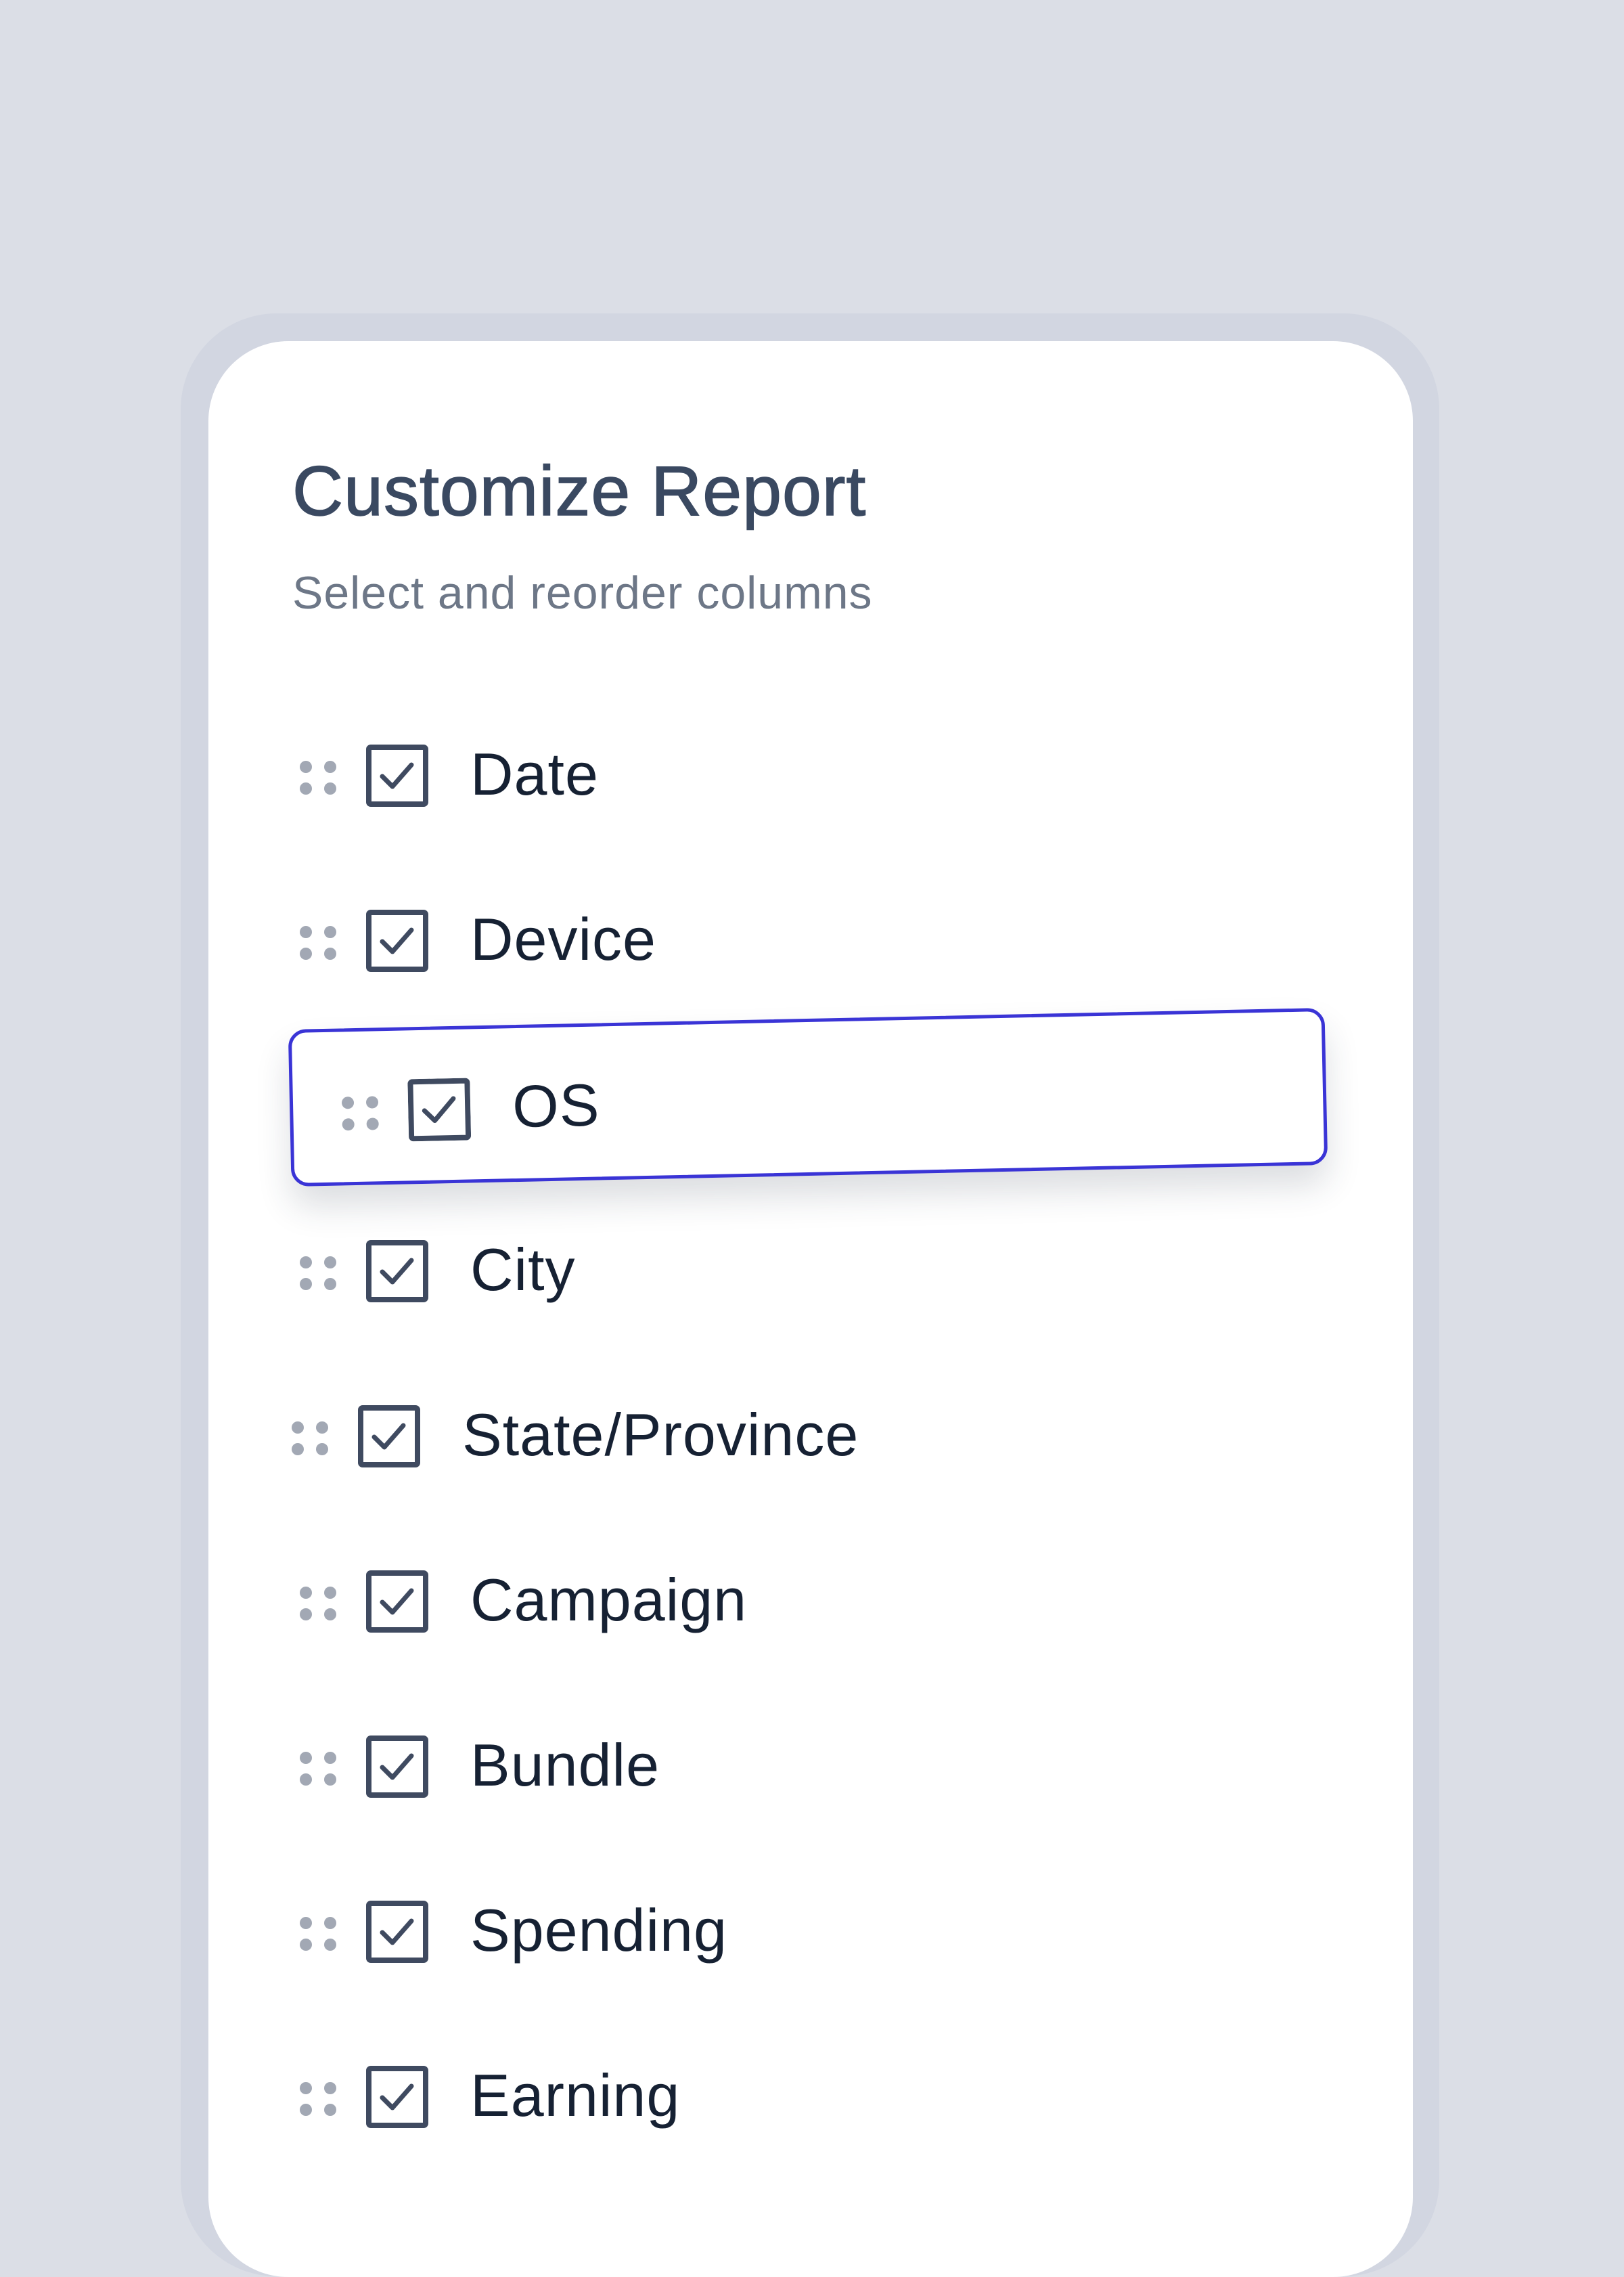 The height and width of the screenshot is (2277, 1624). I want to click on column-label: Campaign, so click(609, 1600).